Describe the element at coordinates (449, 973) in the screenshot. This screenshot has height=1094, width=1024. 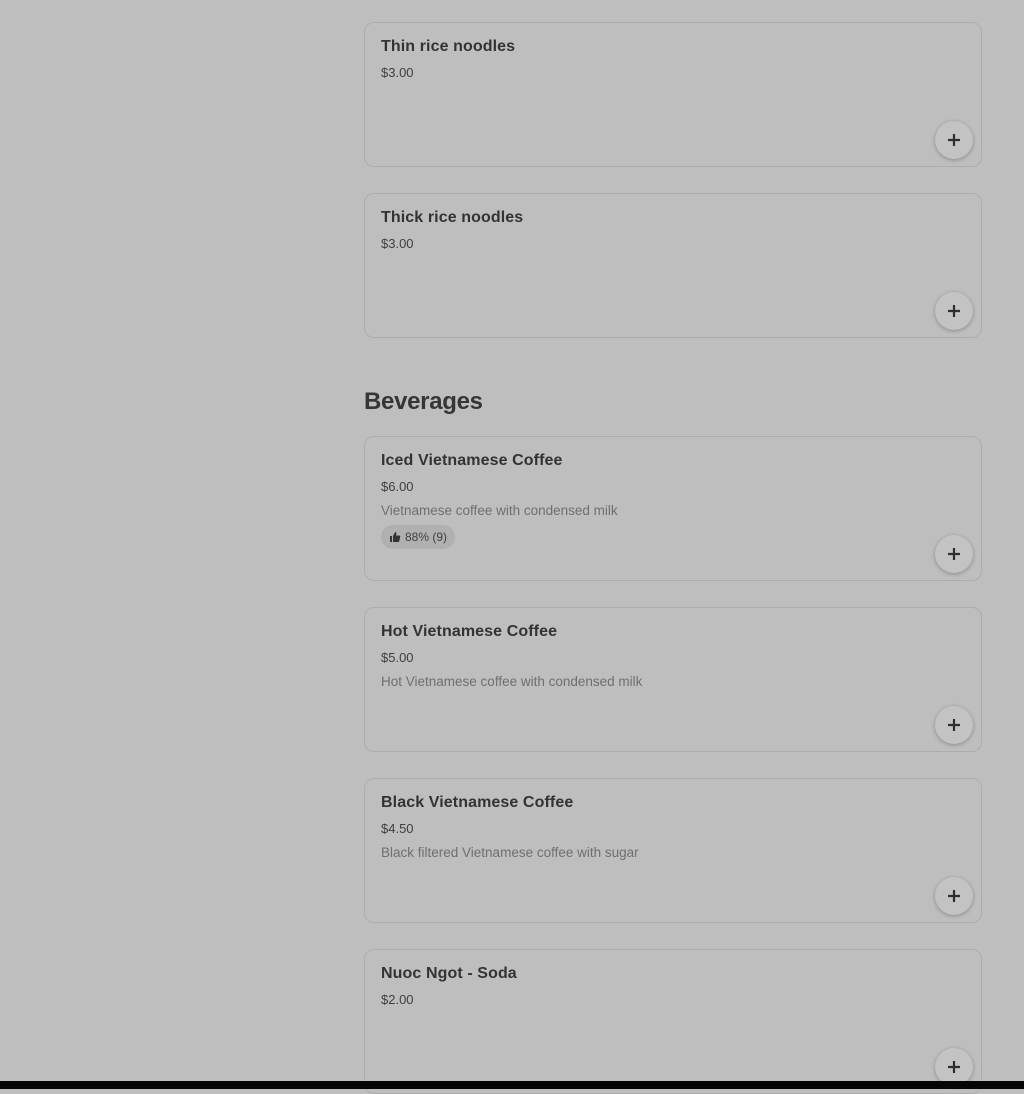
I see `item-name: Nuoc Ngot - Soda` at that location.